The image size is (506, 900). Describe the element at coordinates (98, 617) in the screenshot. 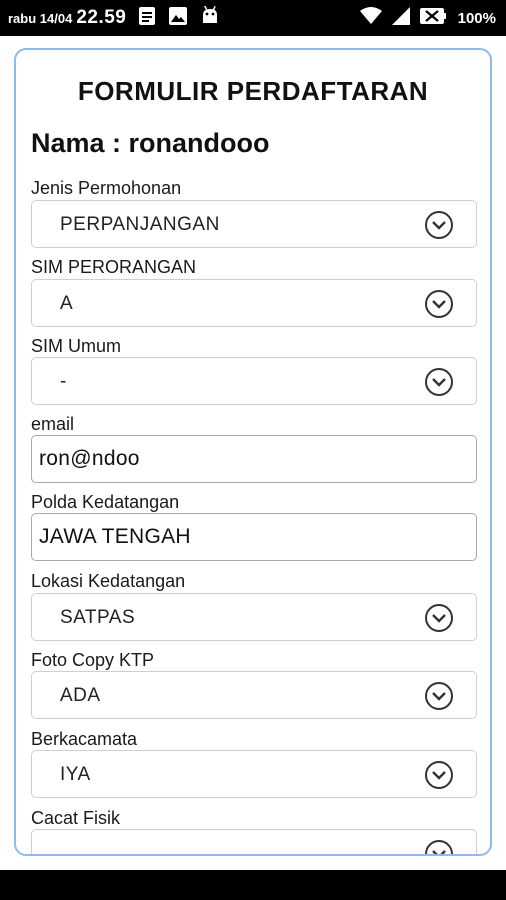

I see `select-value: SATPAS` at that location.